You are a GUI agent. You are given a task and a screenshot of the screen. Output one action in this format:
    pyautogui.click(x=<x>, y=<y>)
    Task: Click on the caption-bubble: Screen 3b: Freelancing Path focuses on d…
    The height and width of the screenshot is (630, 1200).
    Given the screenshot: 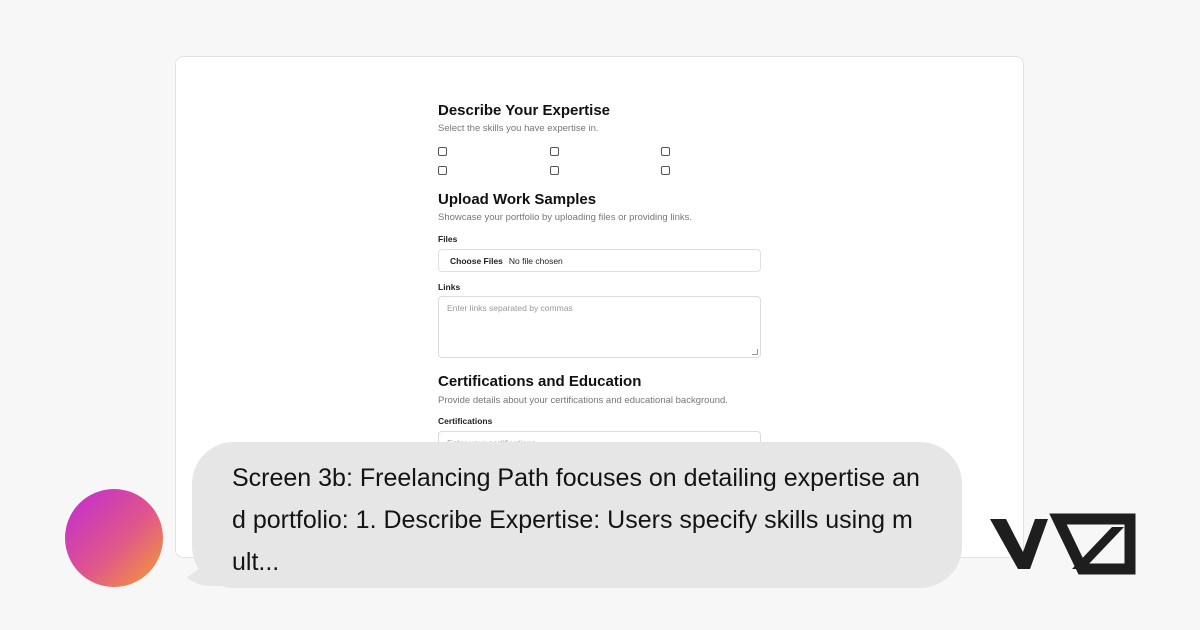 What is the action you would take?
    pyautogui.click(x=577, y=515)
    